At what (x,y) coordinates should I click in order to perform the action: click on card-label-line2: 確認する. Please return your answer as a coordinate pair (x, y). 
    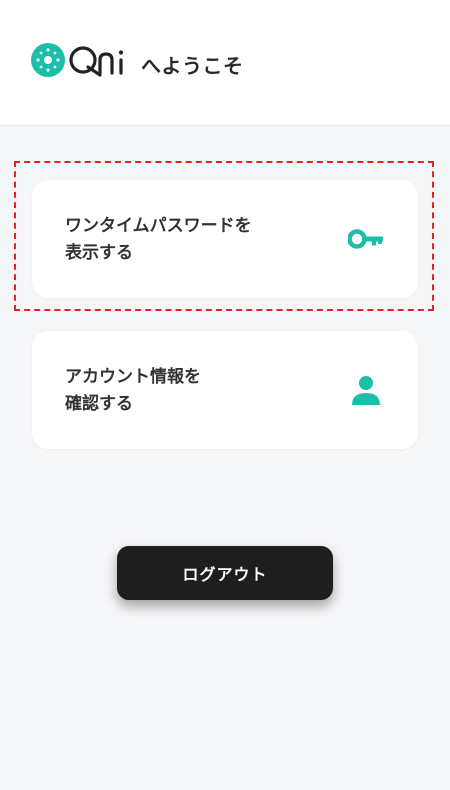
    Looking at the image, I should click on (99, 404).